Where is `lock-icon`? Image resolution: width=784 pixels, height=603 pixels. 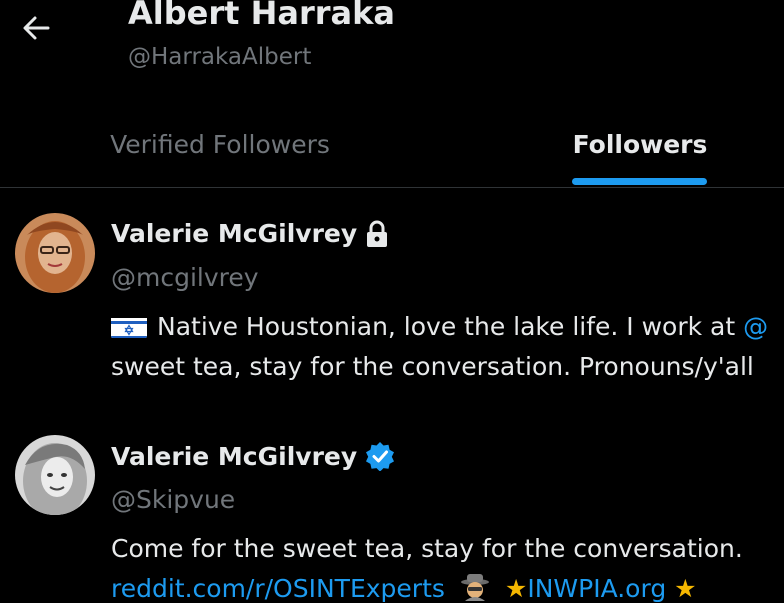
lock-icon is located at coordinates (377, 233).